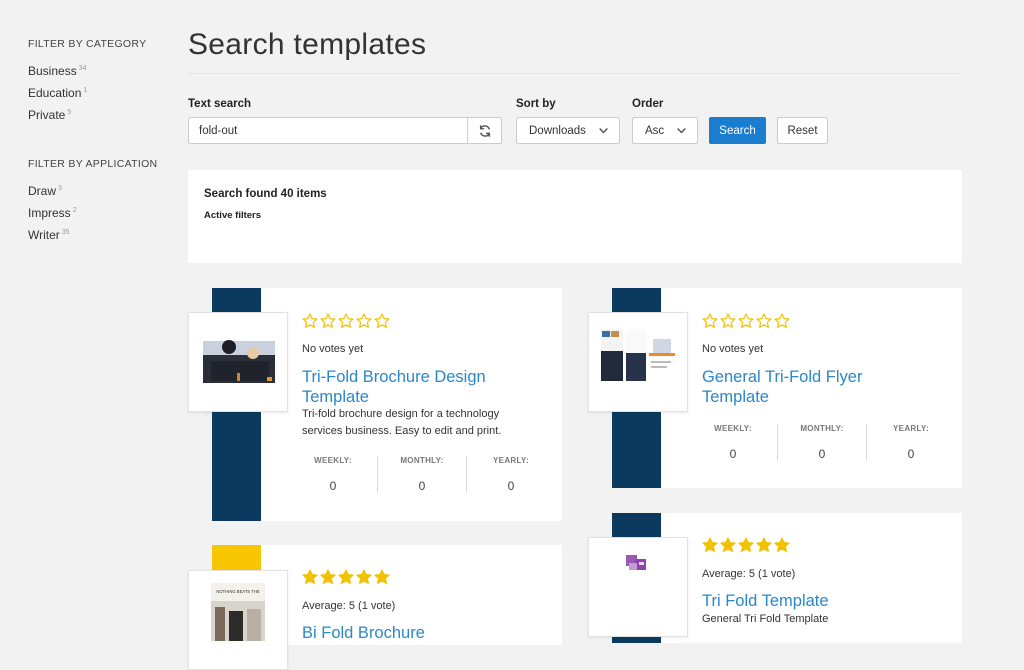  Describe the element at coordinates (87, 44) in the screenshot. I see `category-filter-heading: FILTER BY CATEGORY` at that location.